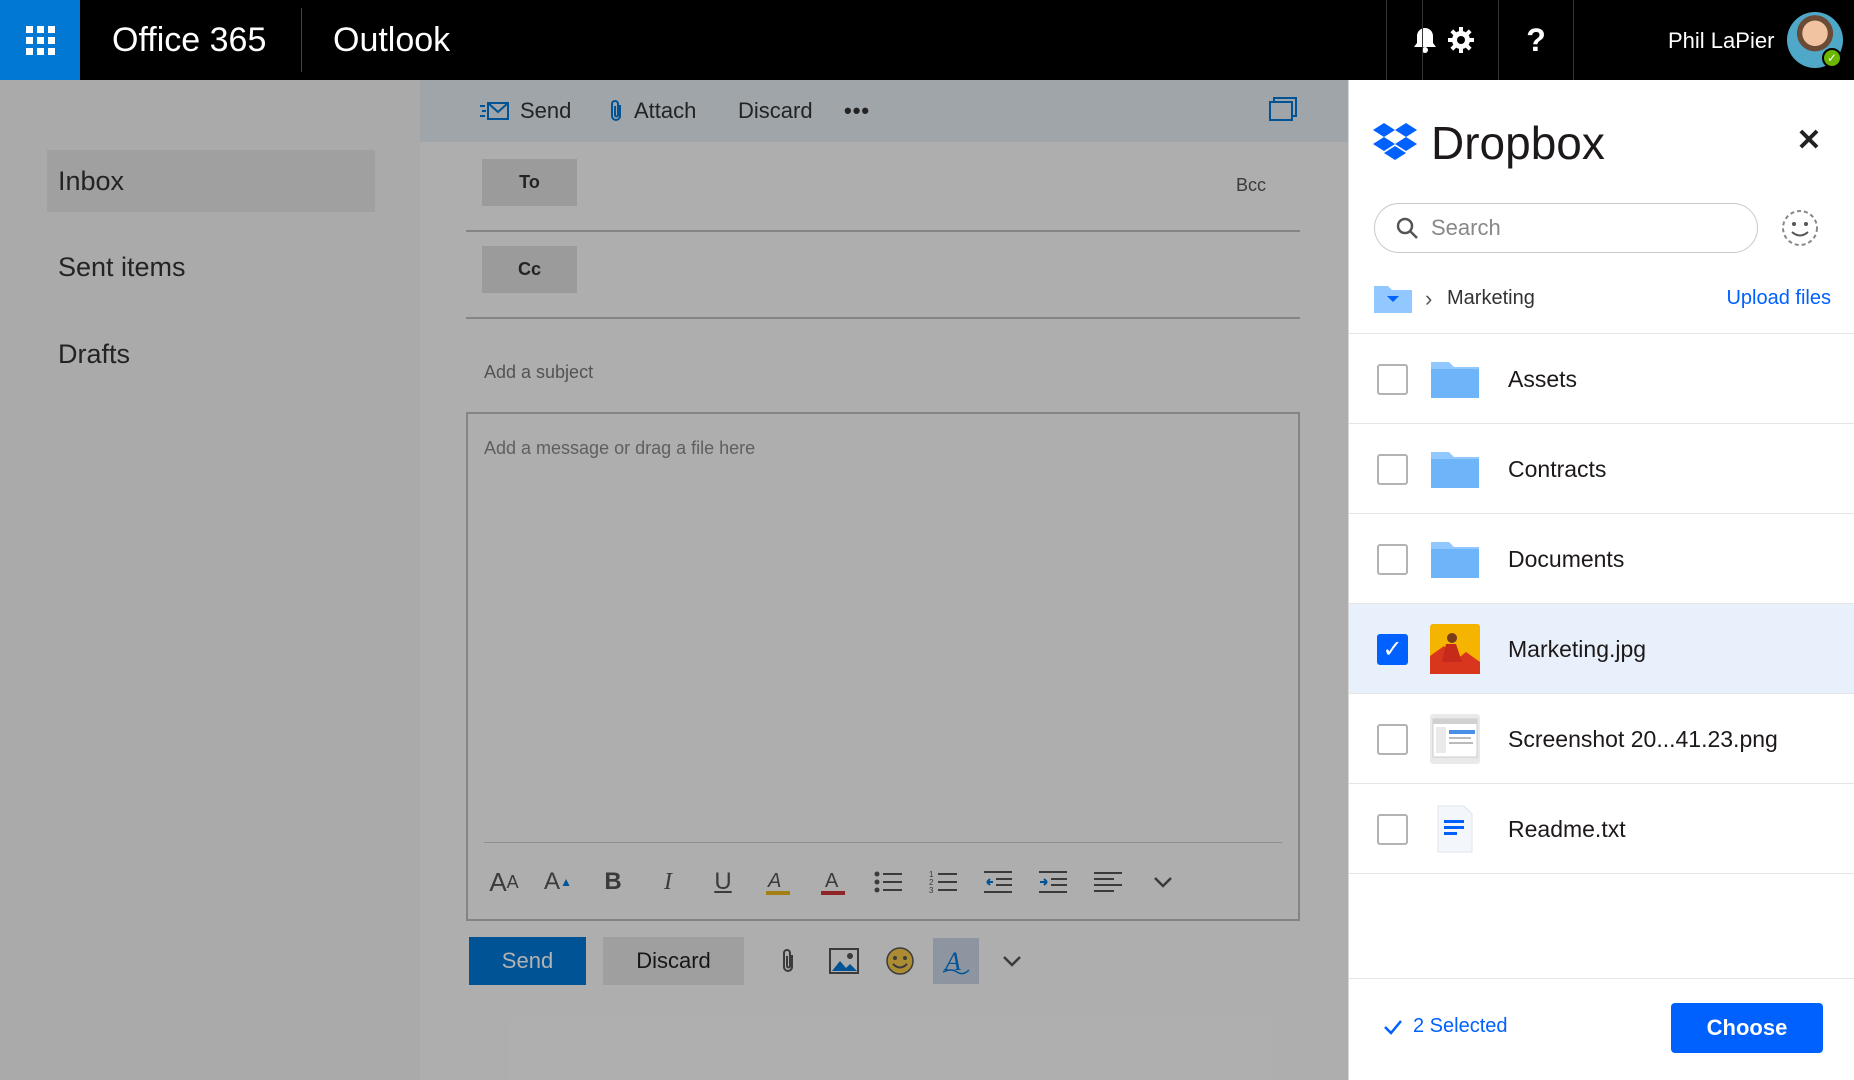 Image resolution: width=1854 pixels, height=1080 pixels. What do you see at coordinates (1602, 298) in the screenshot?
I see `breadcrumb: › Marketing Upload files` at bounding box center [1602, 298].